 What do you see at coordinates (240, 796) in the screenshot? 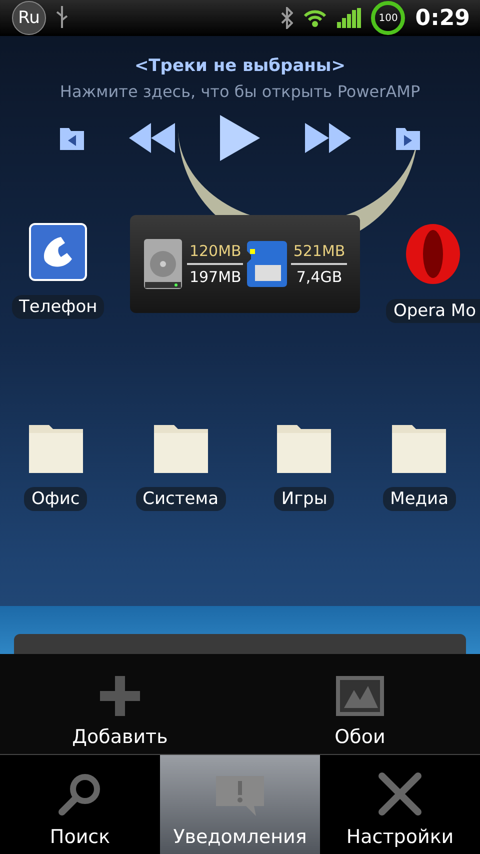
I see `alert-message-icon` at bounding box center [240, 796].